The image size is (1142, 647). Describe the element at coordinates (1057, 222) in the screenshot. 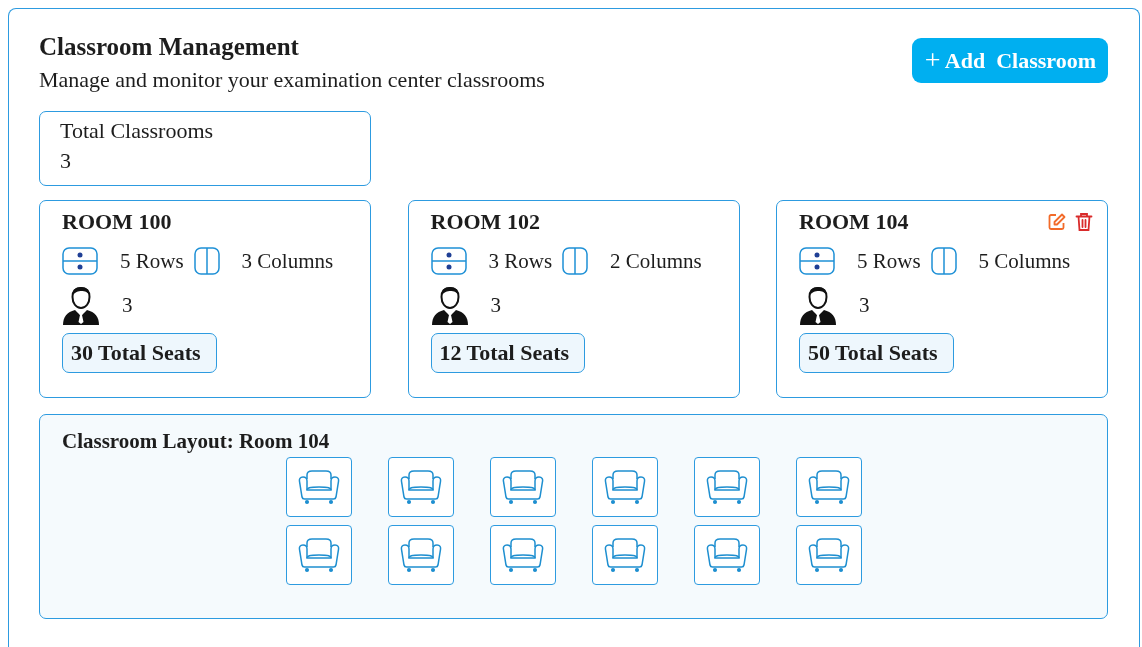

I see `edit-icon` at that location.